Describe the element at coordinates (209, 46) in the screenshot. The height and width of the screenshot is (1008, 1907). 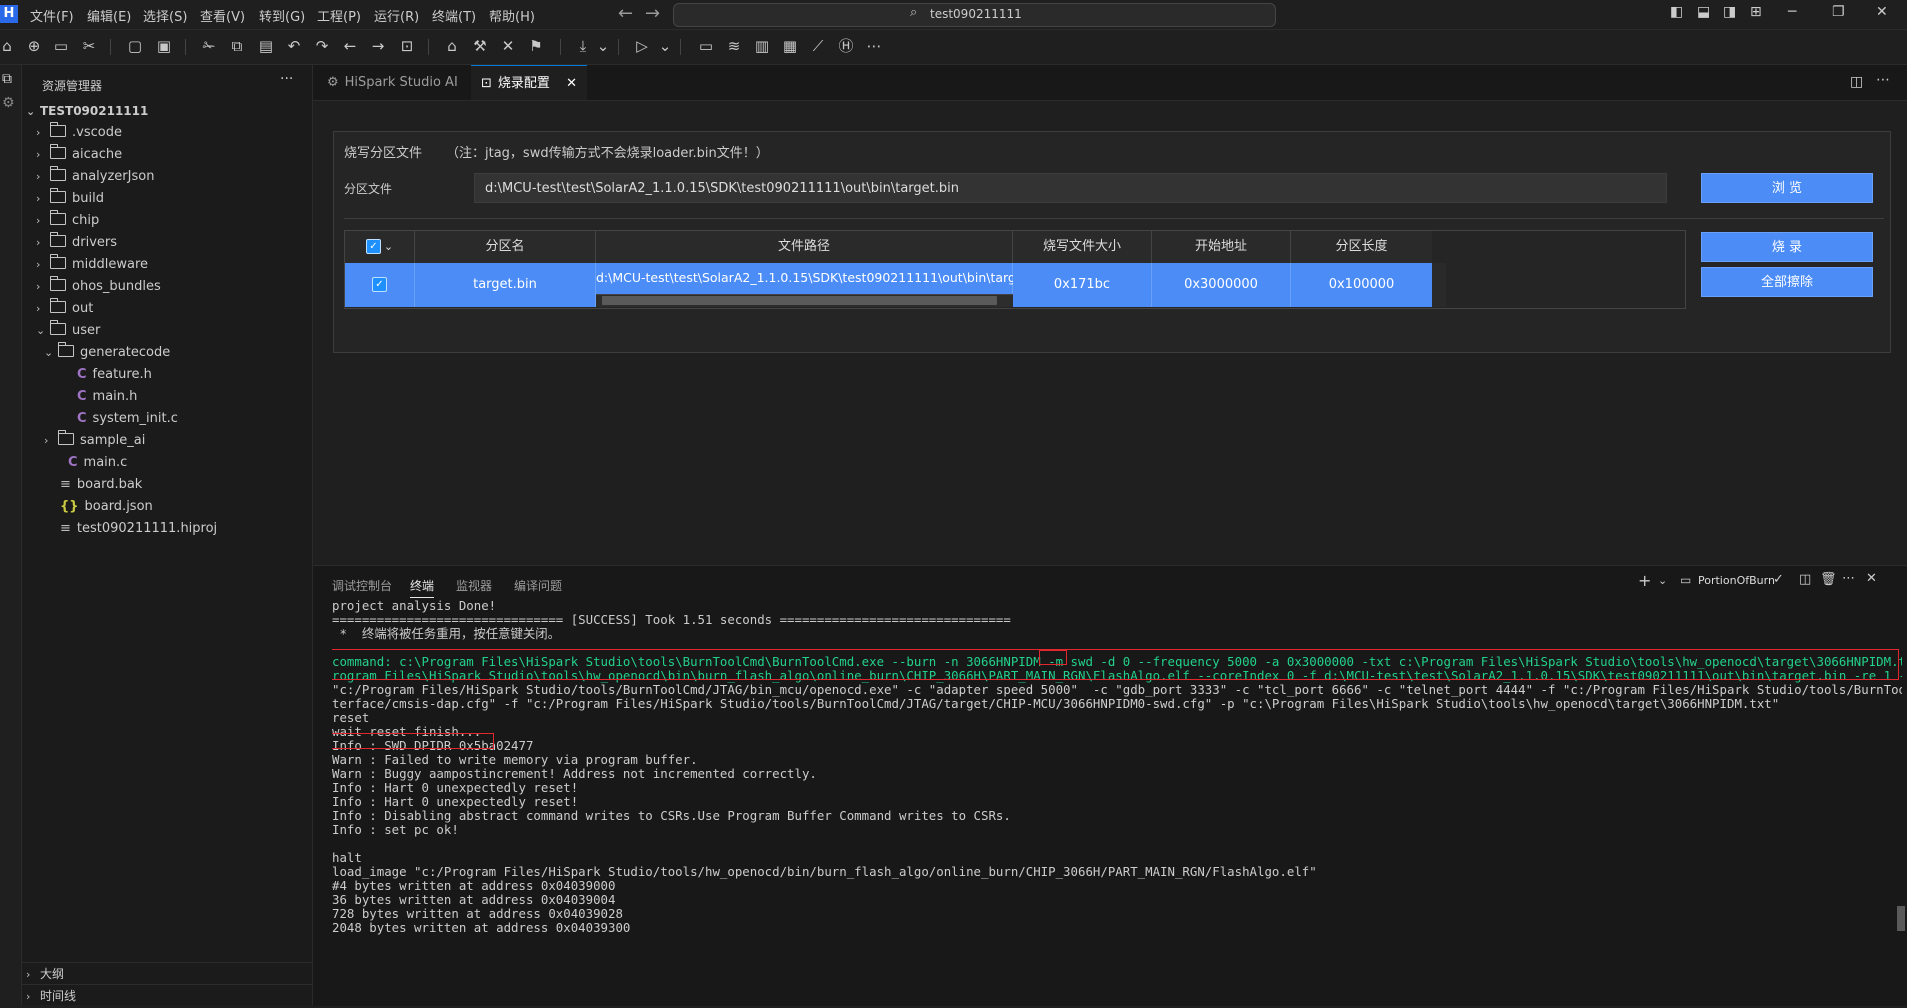
I see `cut-icon: ✁` at that location.